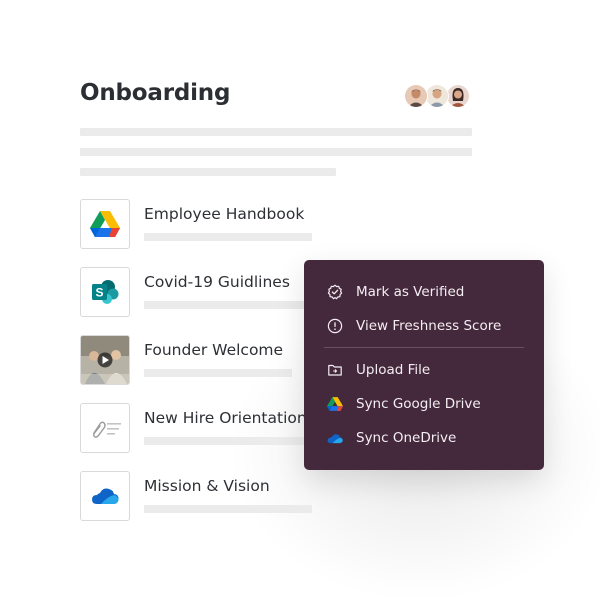 This screenshot has height=600, width=600. Describe the element at coordinates (230, 224) in the screenshot. I see `document-row-employee-handbook: Employee Handbook` at that location.